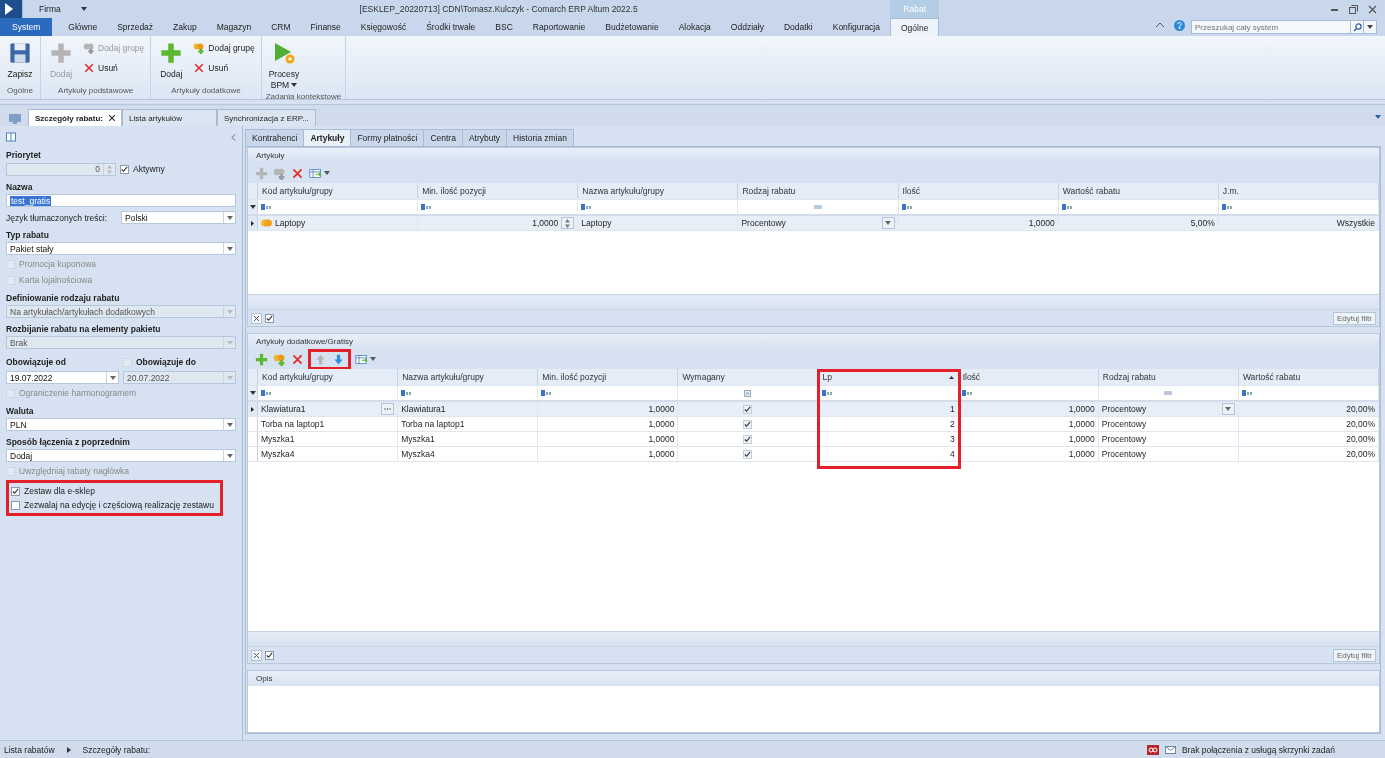 This screenshot has height=758, width=1385. I want to click on ribbon-tab: Księgowość, so click(383, 27).